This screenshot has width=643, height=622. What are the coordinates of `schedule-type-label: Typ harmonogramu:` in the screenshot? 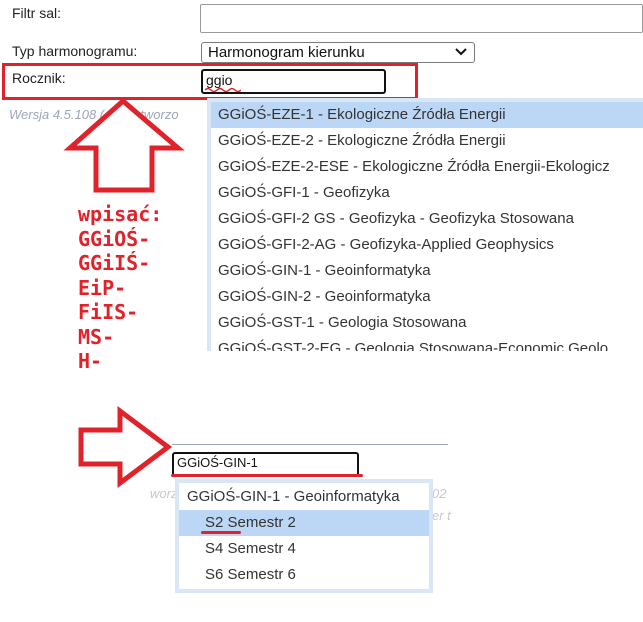 It's located at (75, 51).